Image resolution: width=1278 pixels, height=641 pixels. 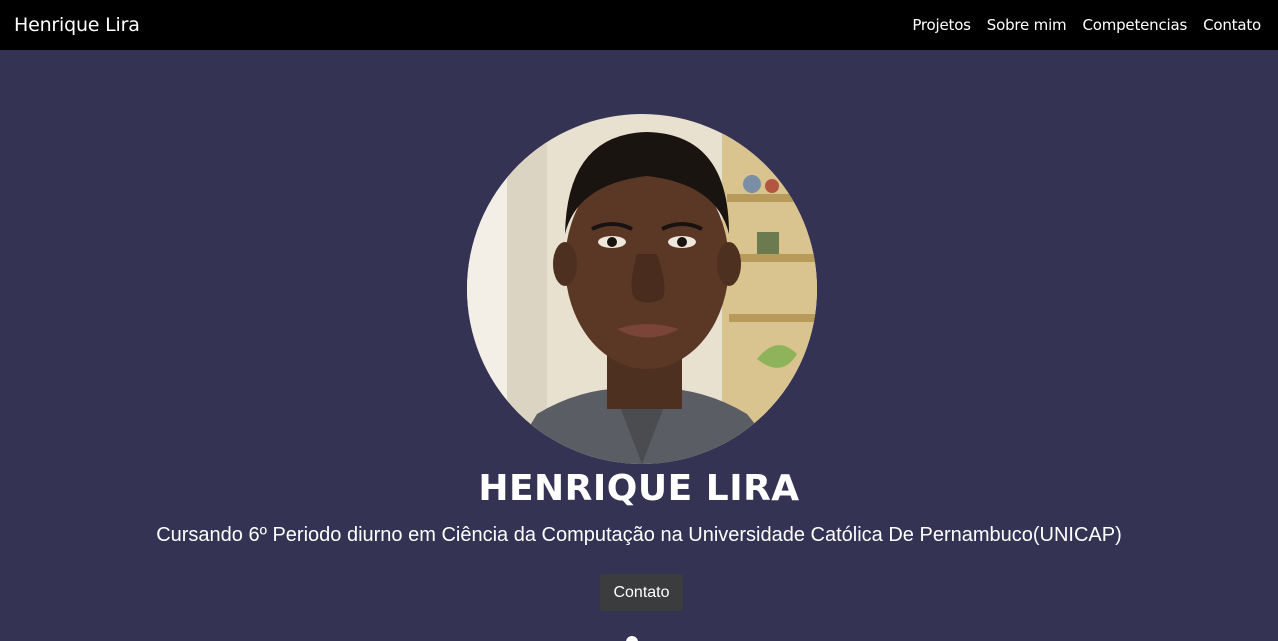 I want to click on scroll-indicator, so click(x=632, y=638).